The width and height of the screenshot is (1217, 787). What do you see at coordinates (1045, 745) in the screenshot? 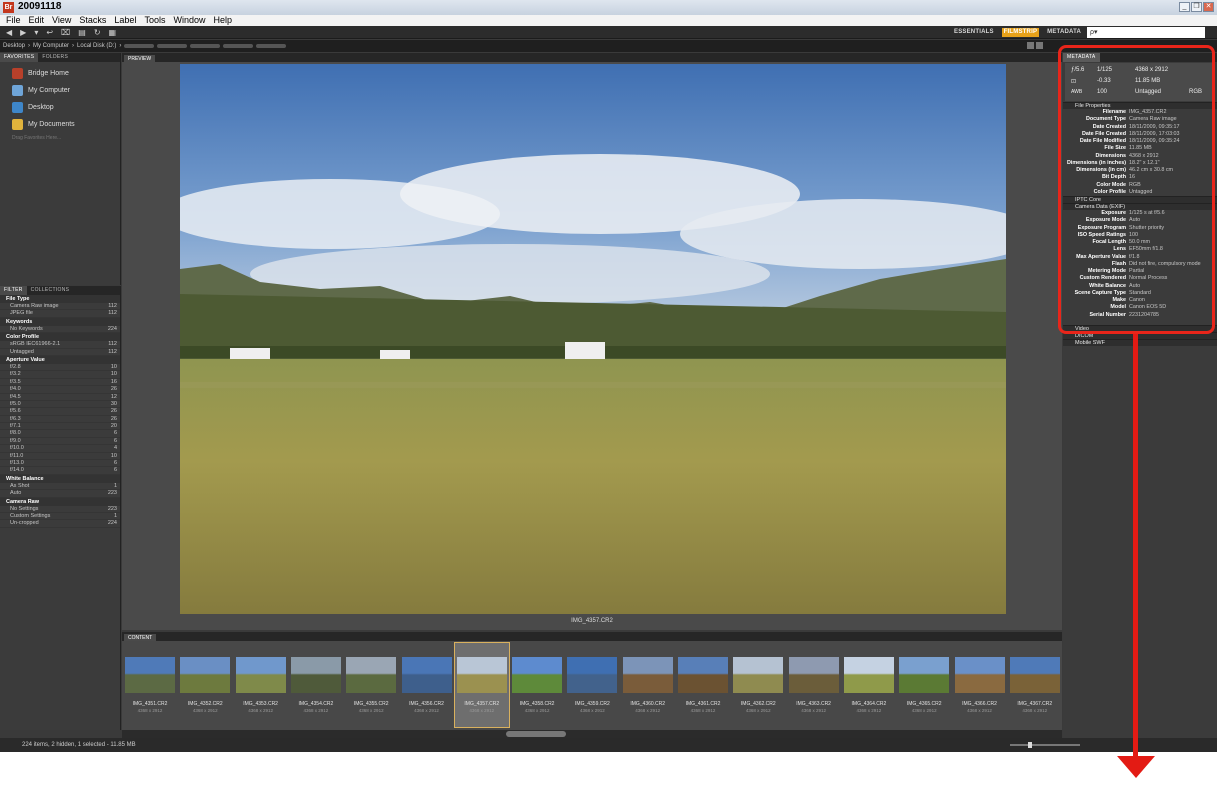
I see `thumbnail-size-slider` at bounding box center [1045, 745].